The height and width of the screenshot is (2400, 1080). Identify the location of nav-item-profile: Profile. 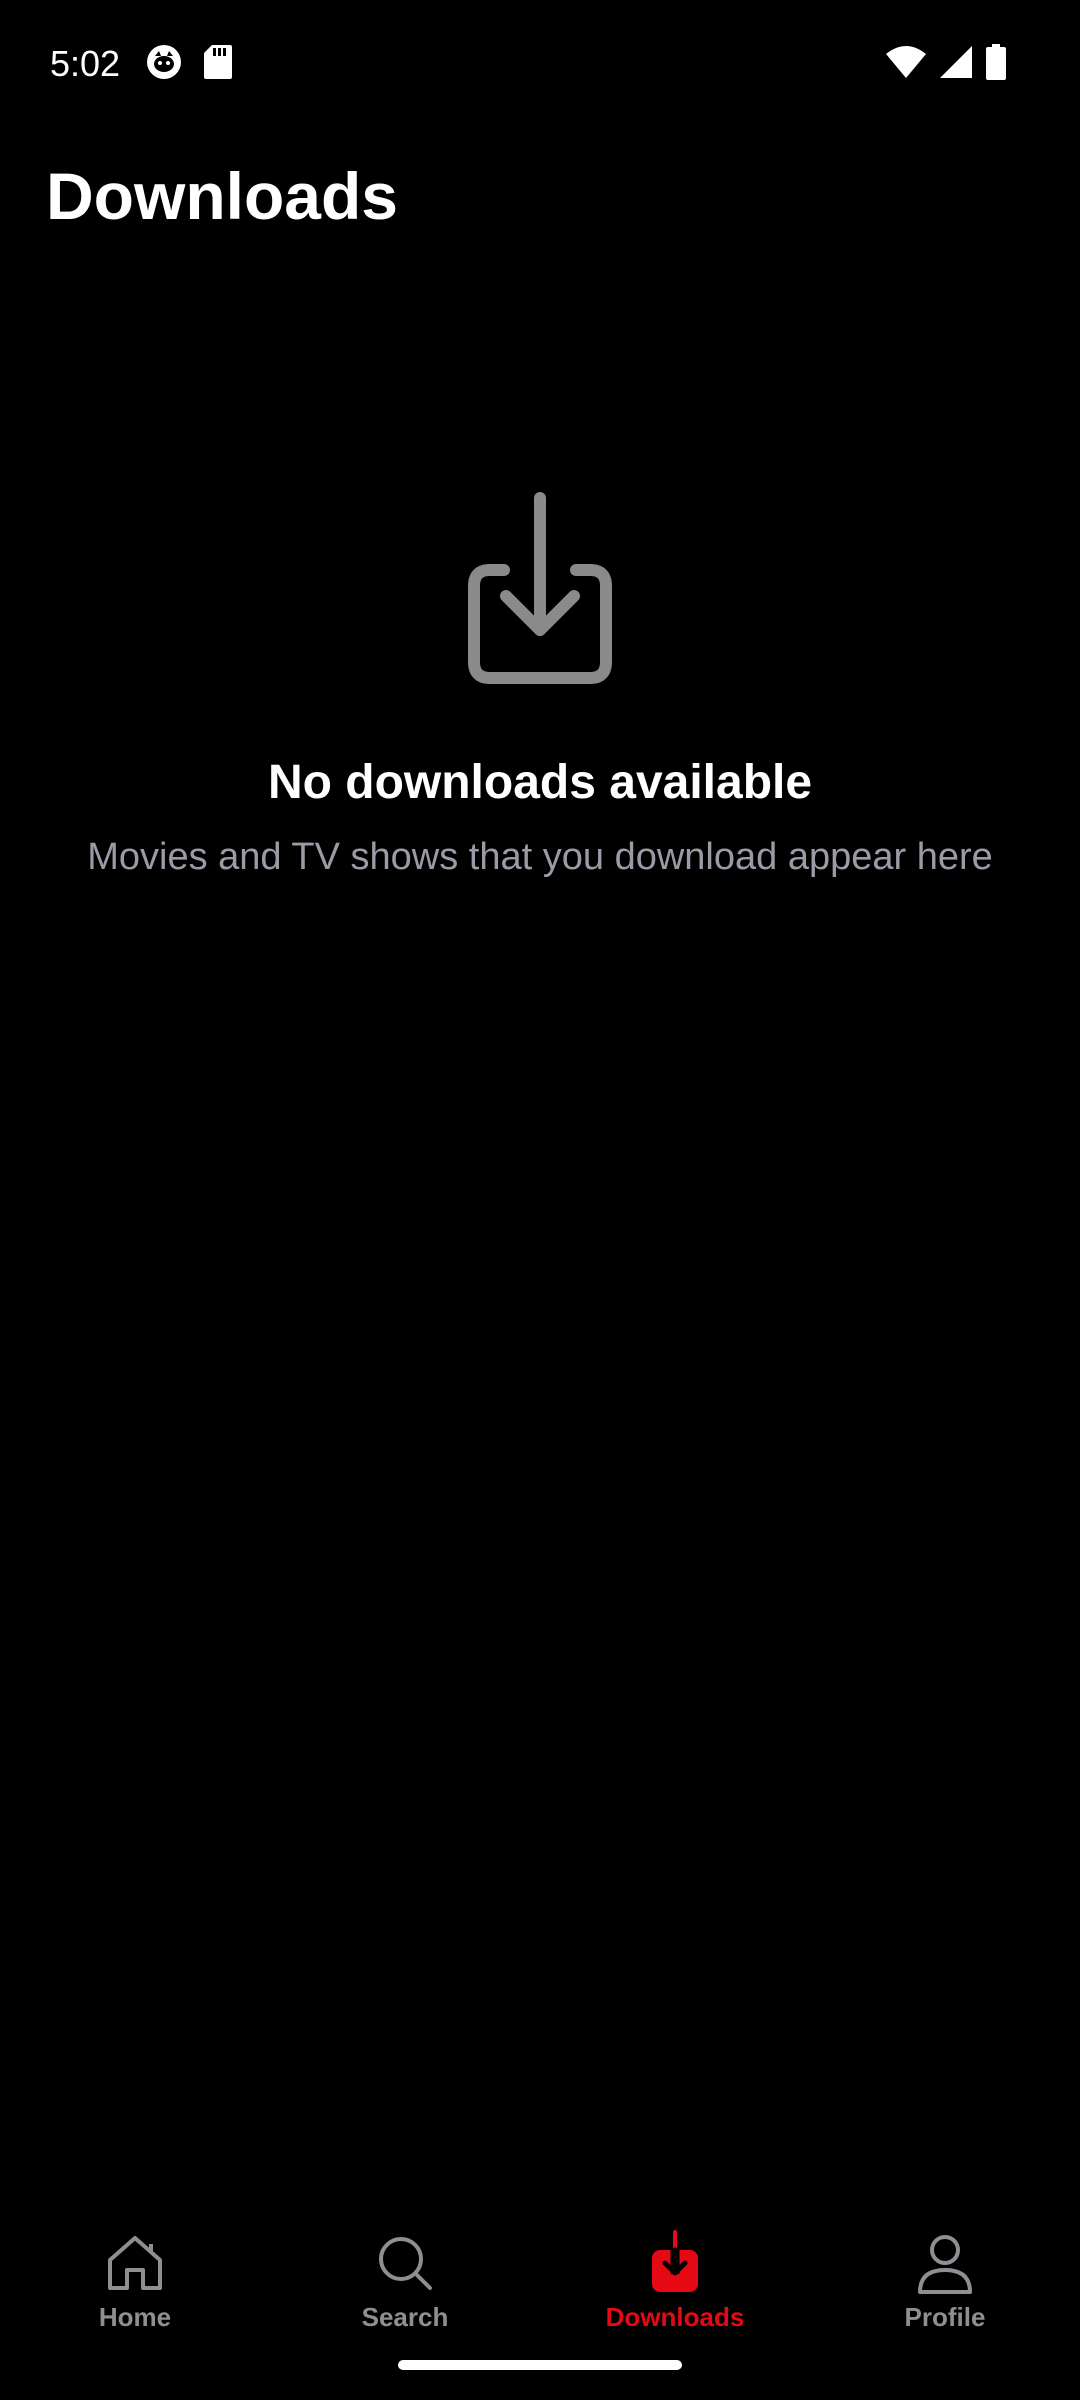
(945, 2270).